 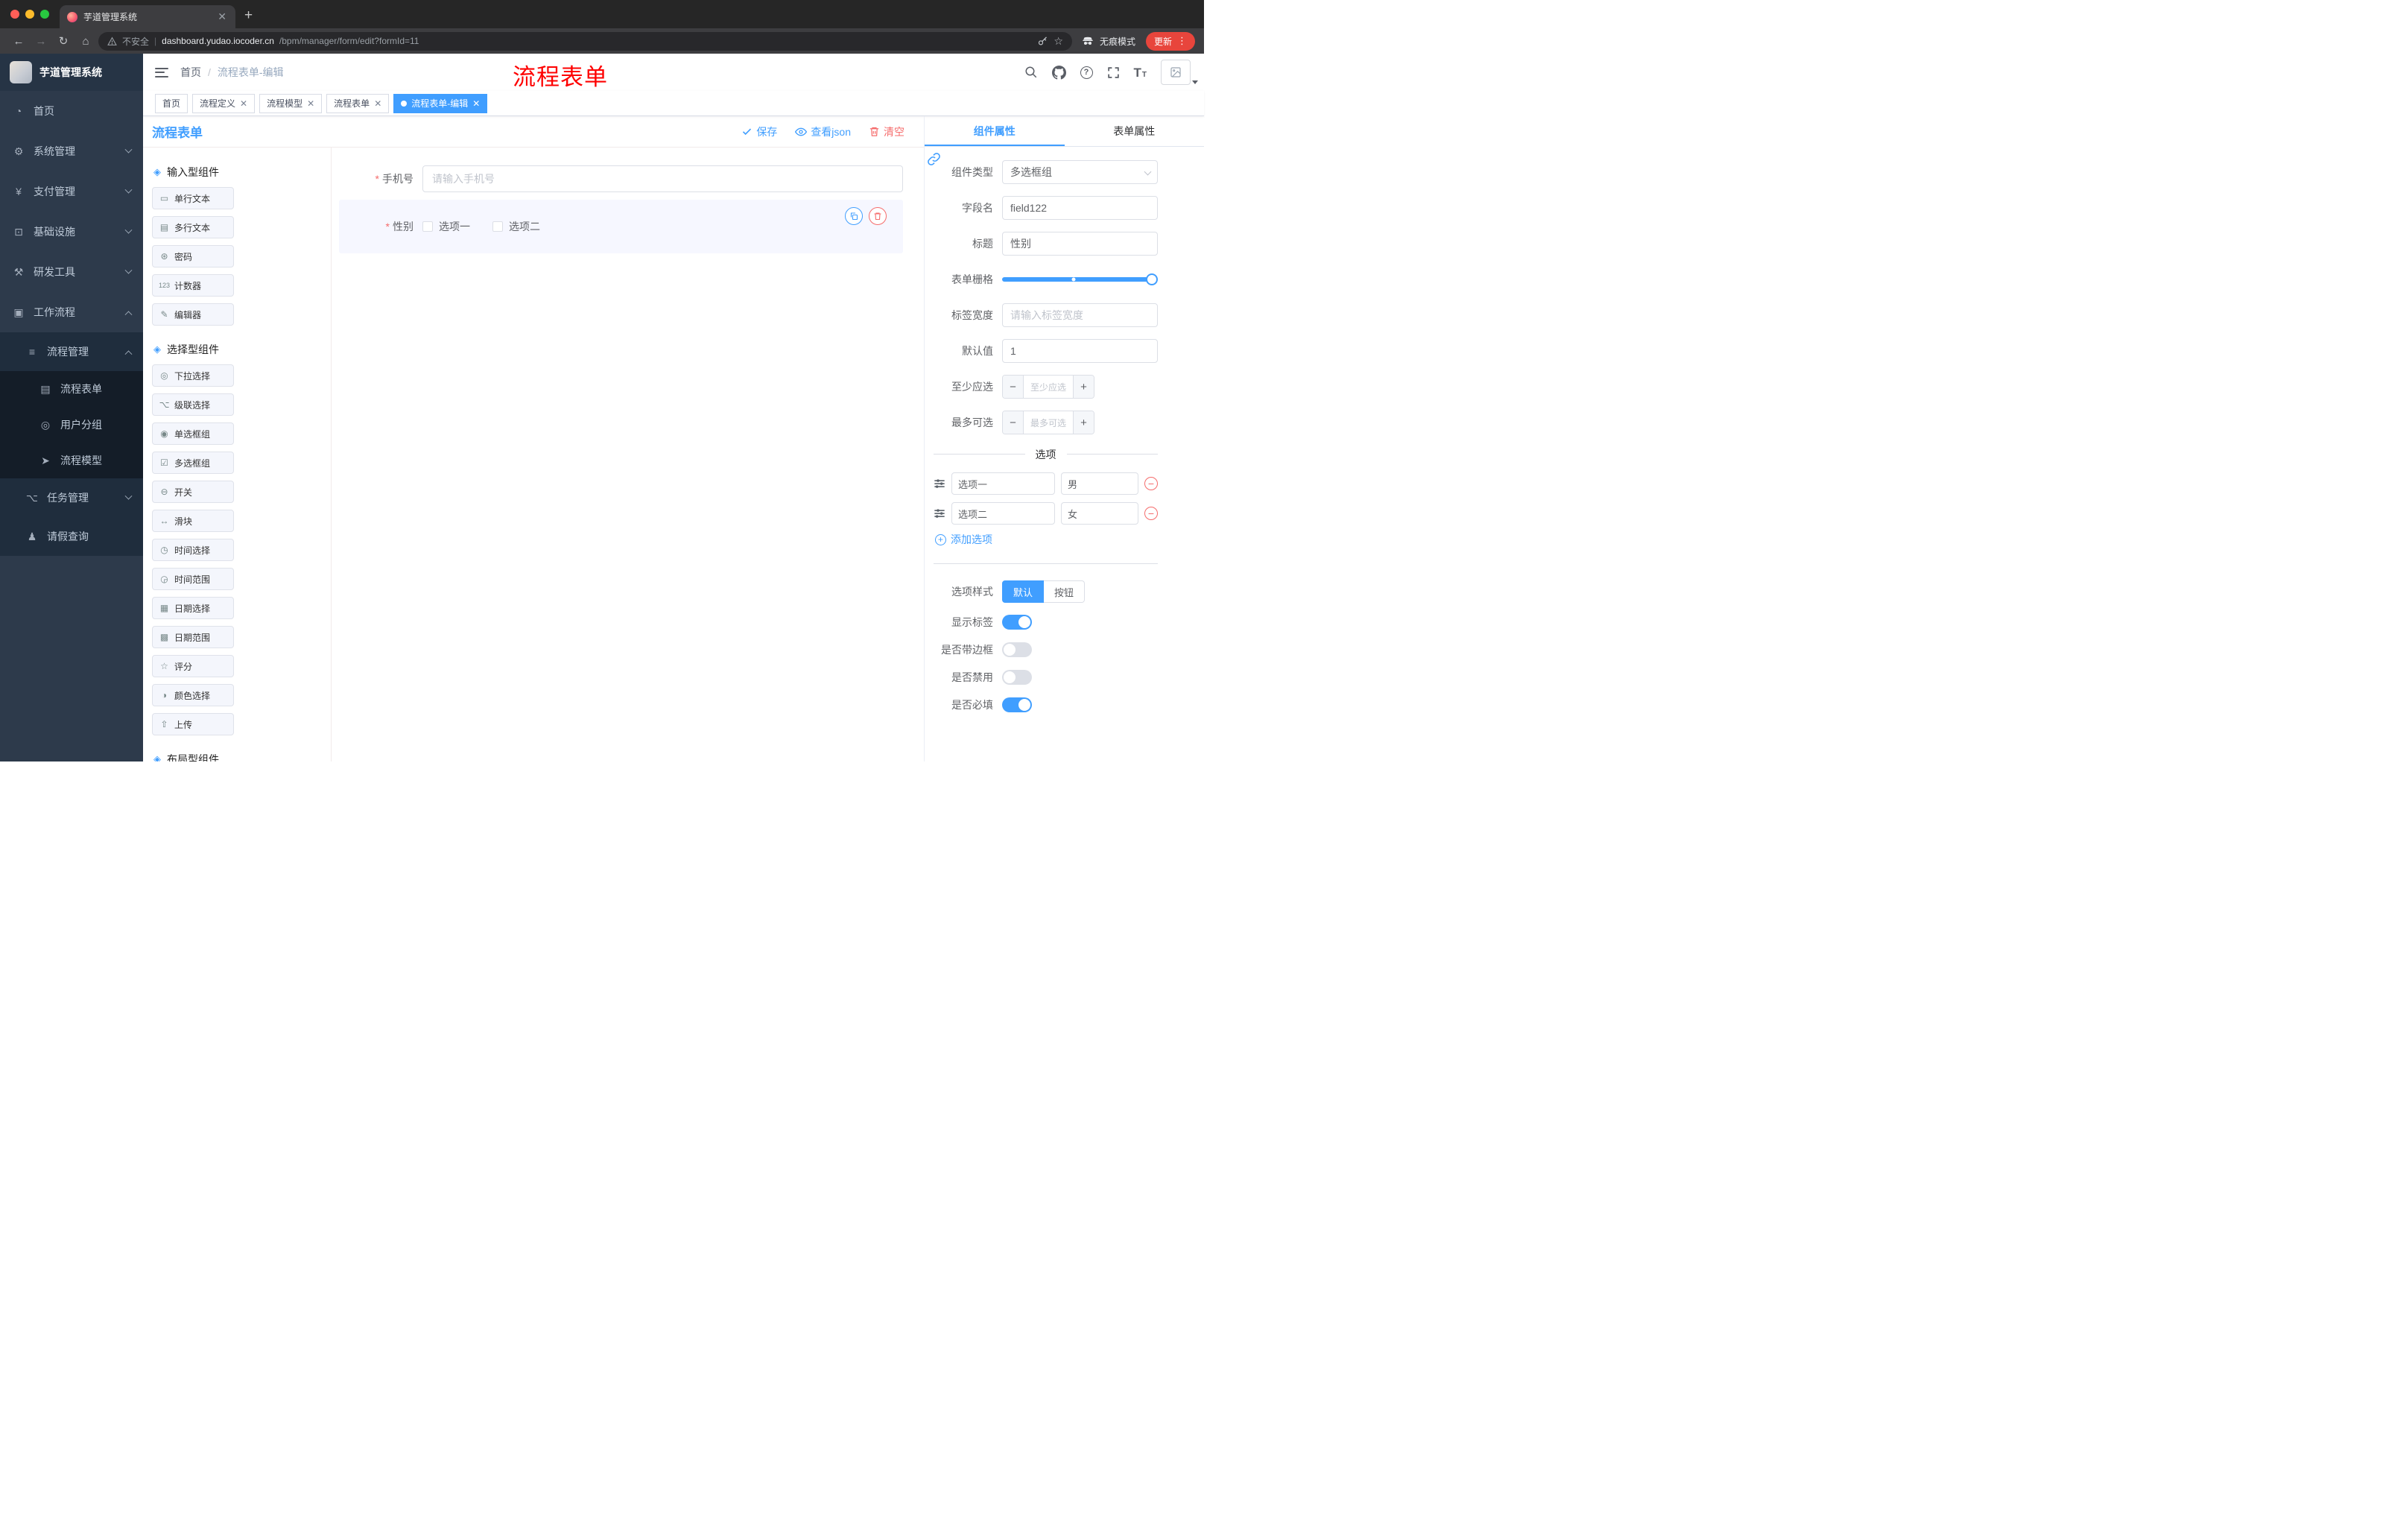 What do you see at coordinates (71, 111) in the screenshot?
I see `sidebar-item-home: ◔ 首页` at bounding box center [71, 111].